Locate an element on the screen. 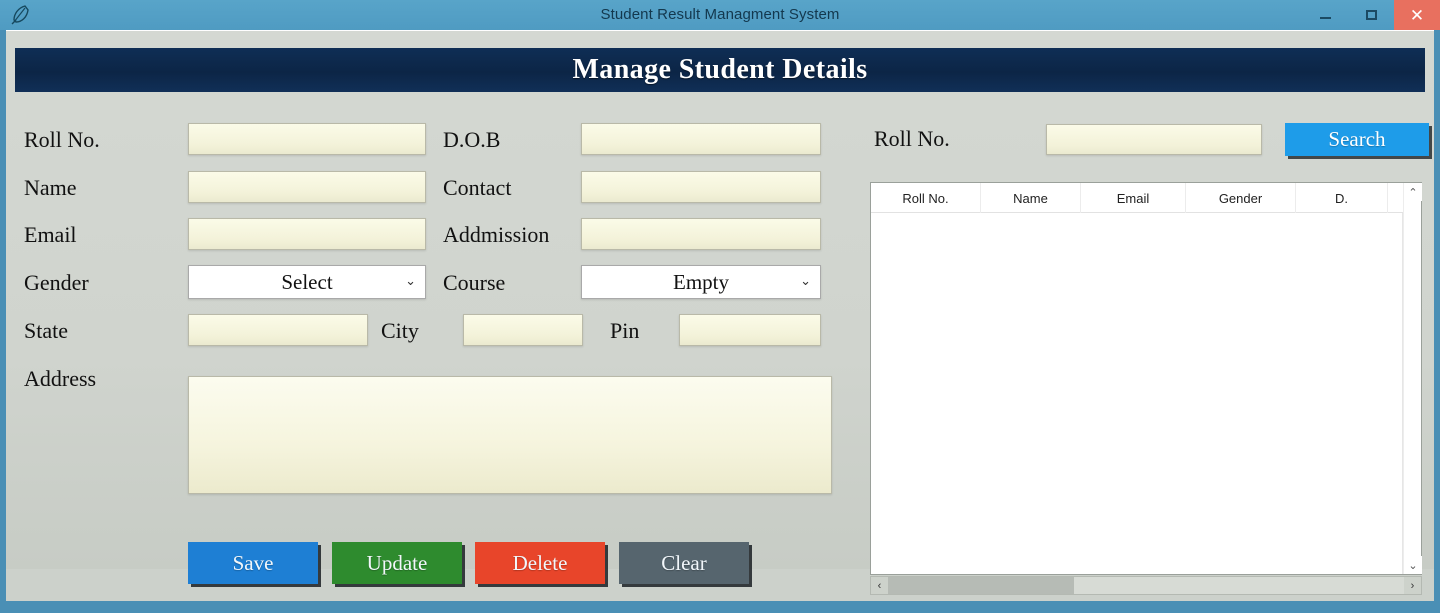 This screenshot has width=1440, height=613. label-pin: Pin is located at coordinates (625, 330).